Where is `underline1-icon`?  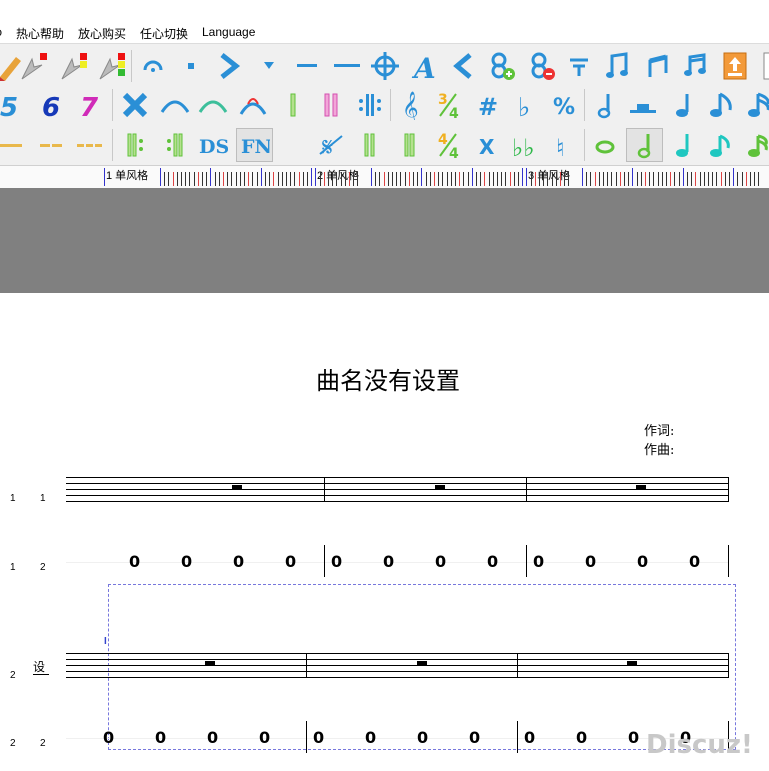 underline1-icon is located at coordinates (13, 145).